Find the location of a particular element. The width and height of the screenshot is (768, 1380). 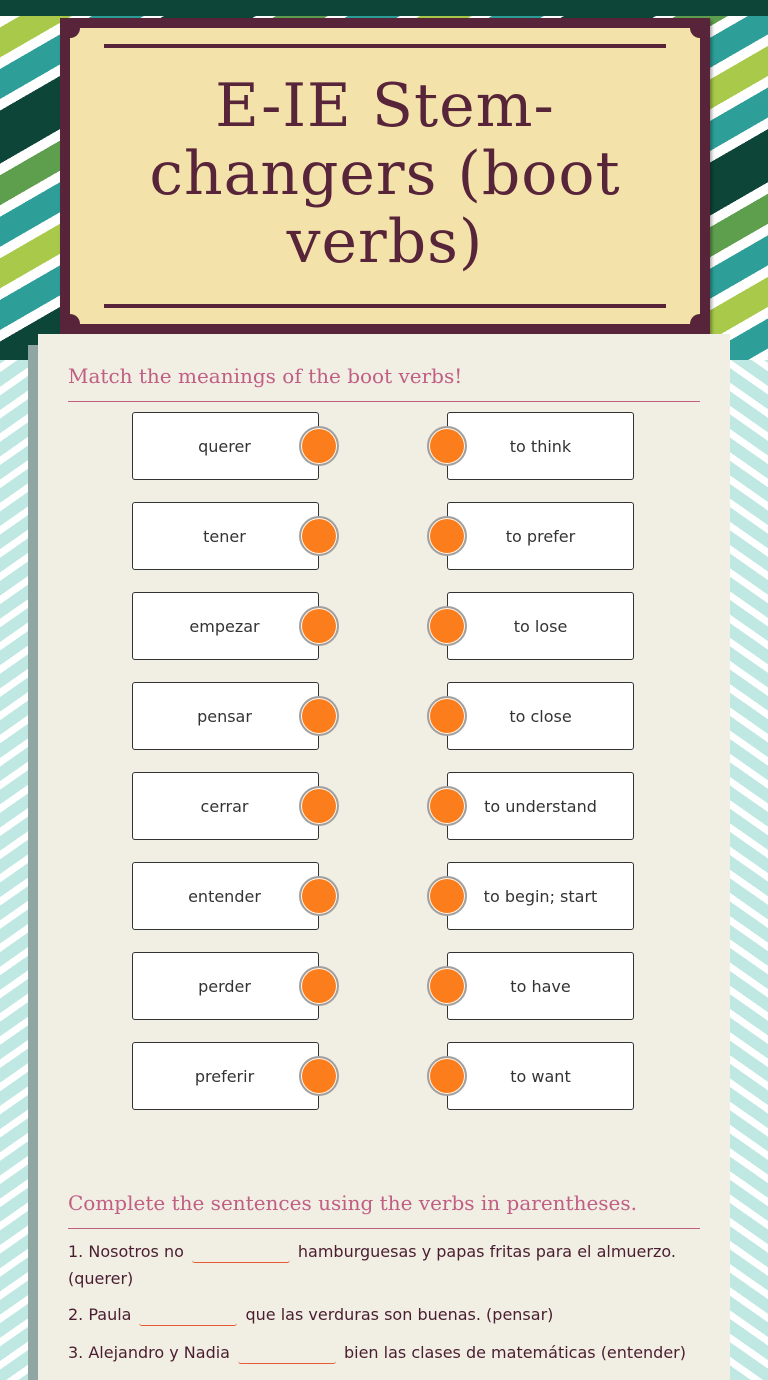

header-band is located at coordinates (384, 8).